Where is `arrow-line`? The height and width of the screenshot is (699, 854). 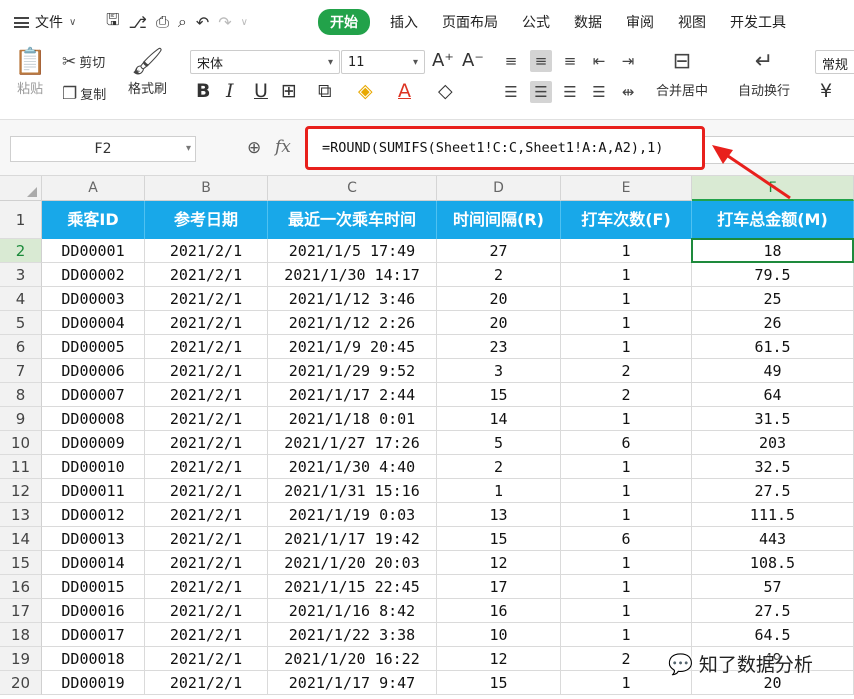
arrow-line is located at coordinates (756, 175).